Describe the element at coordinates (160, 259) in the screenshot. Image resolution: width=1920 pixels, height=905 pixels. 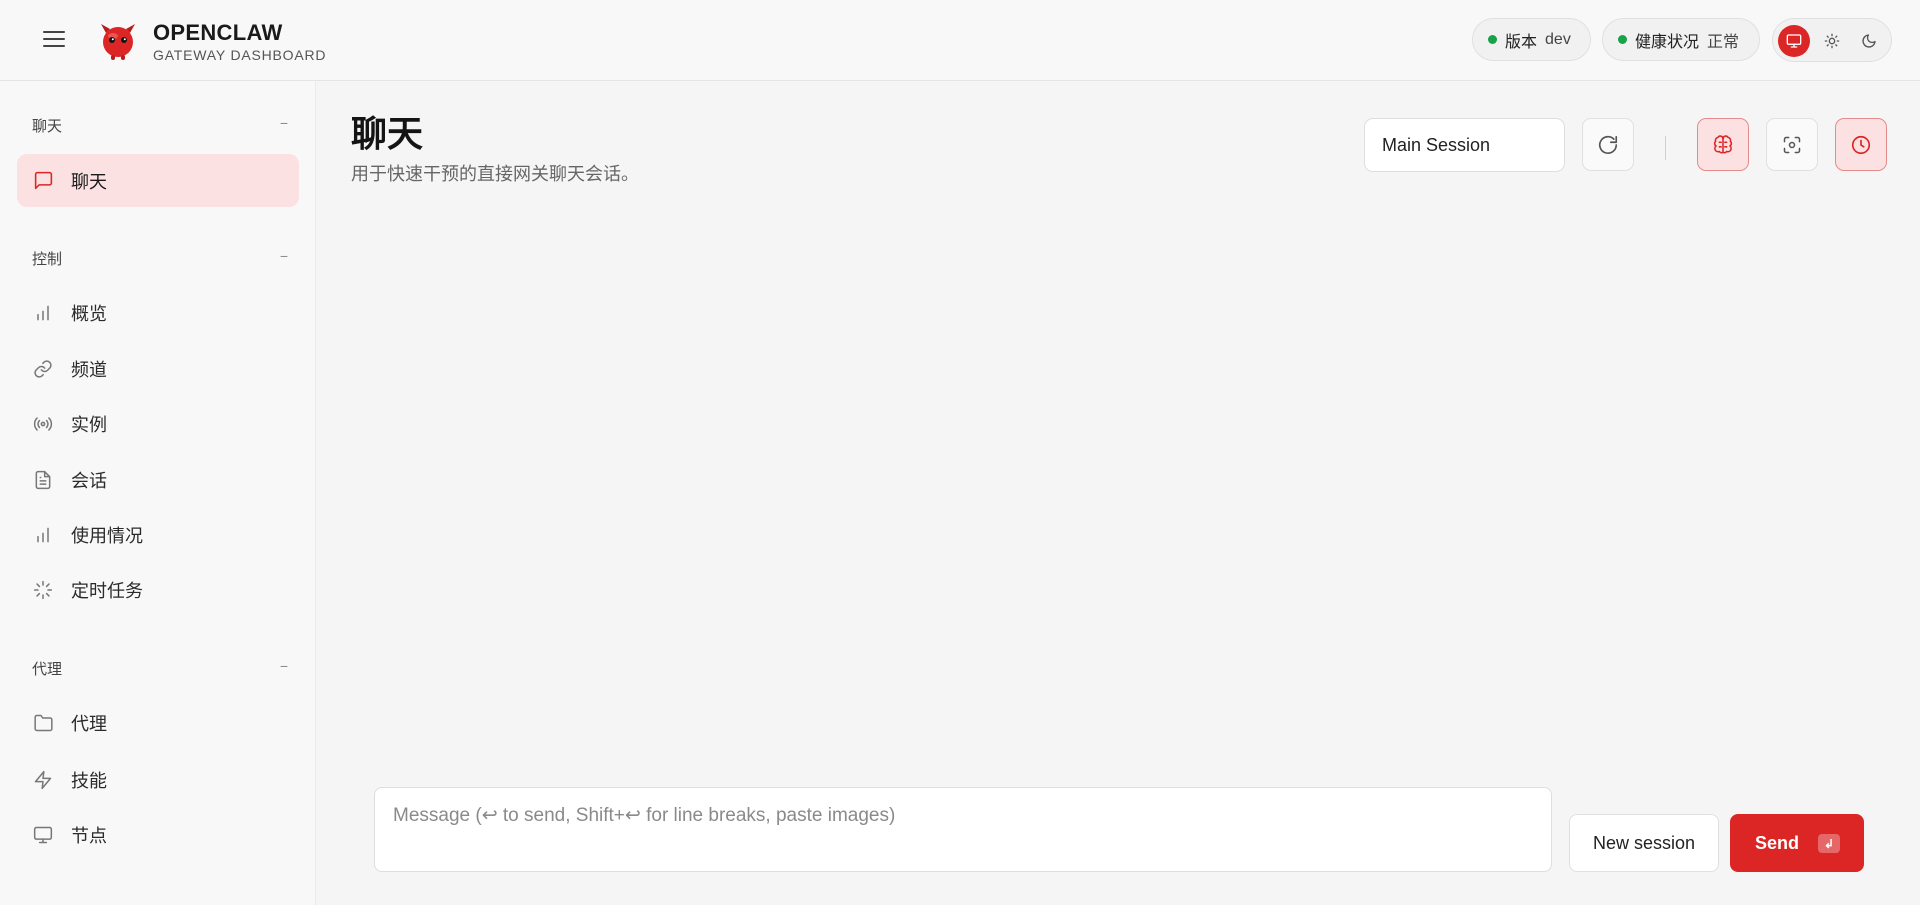
I see `sidebar-group-control: 控制 −` at that location.